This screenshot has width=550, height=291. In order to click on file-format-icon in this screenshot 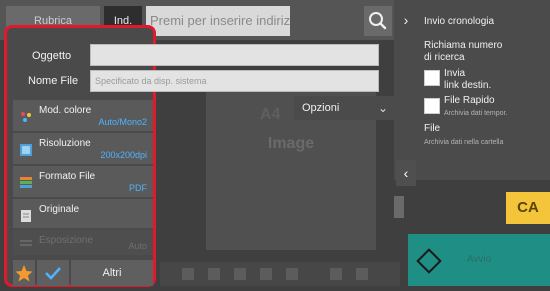, I will do `click(26, 182)`.